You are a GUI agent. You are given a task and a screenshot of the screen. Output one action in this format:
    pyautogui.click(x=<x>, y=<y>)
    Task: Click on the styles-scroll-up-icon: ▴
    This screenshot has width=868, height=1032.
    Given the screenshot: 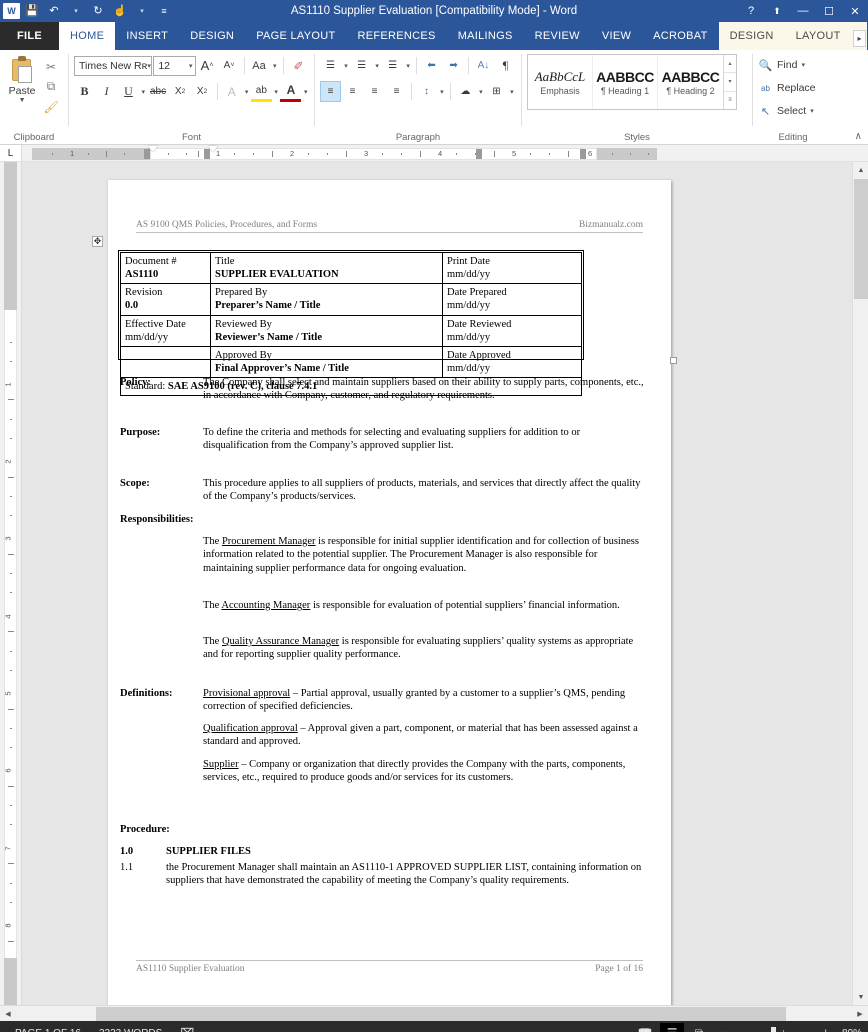 What is the action you would take?
    pyautogui.click(x=730, y=64)
    